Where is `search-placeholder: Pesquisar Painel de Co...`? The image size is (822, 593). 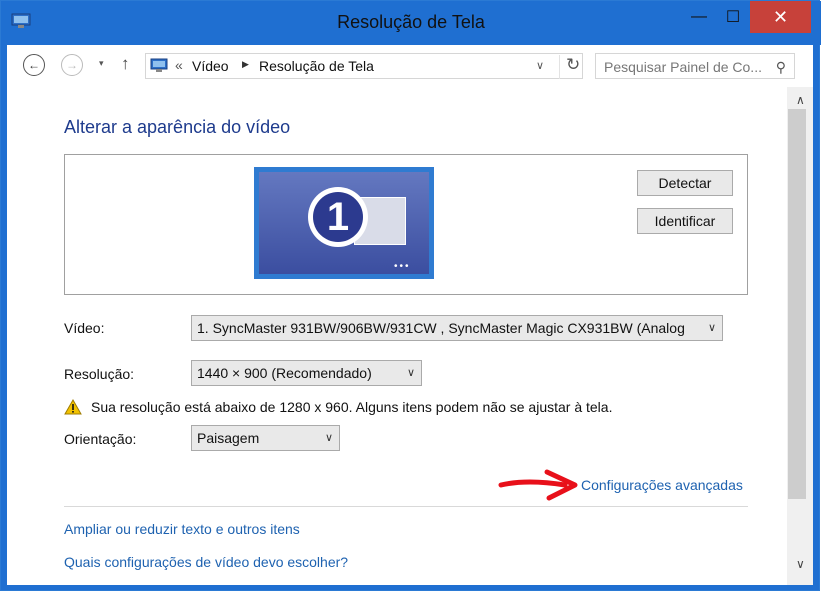
search-placeholder: Pesquisar Painel de Co... is located at coordinates (683, 67).